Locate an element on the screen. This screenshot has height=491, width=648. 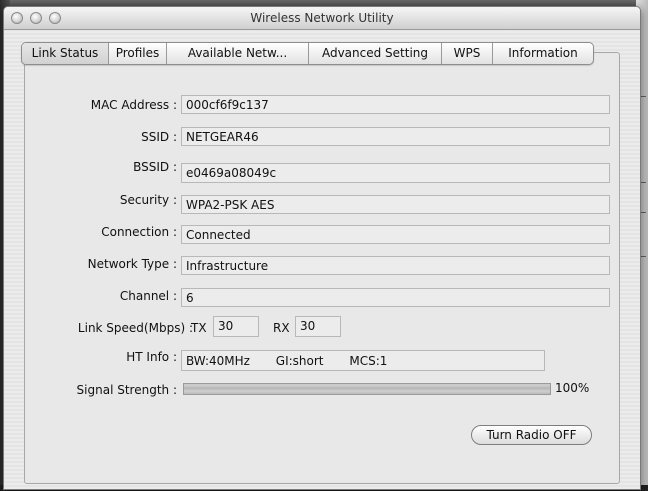
tab-advanced-setting: Advanced Setting is located at coordinates (374, 53).